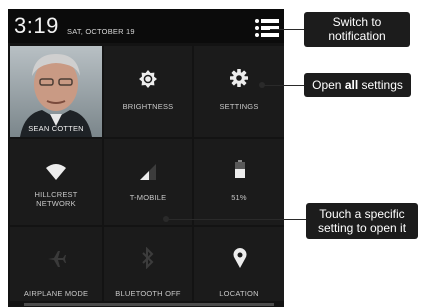  I want to click on wifi-label-line2: NETWORK, so click(56, 203).